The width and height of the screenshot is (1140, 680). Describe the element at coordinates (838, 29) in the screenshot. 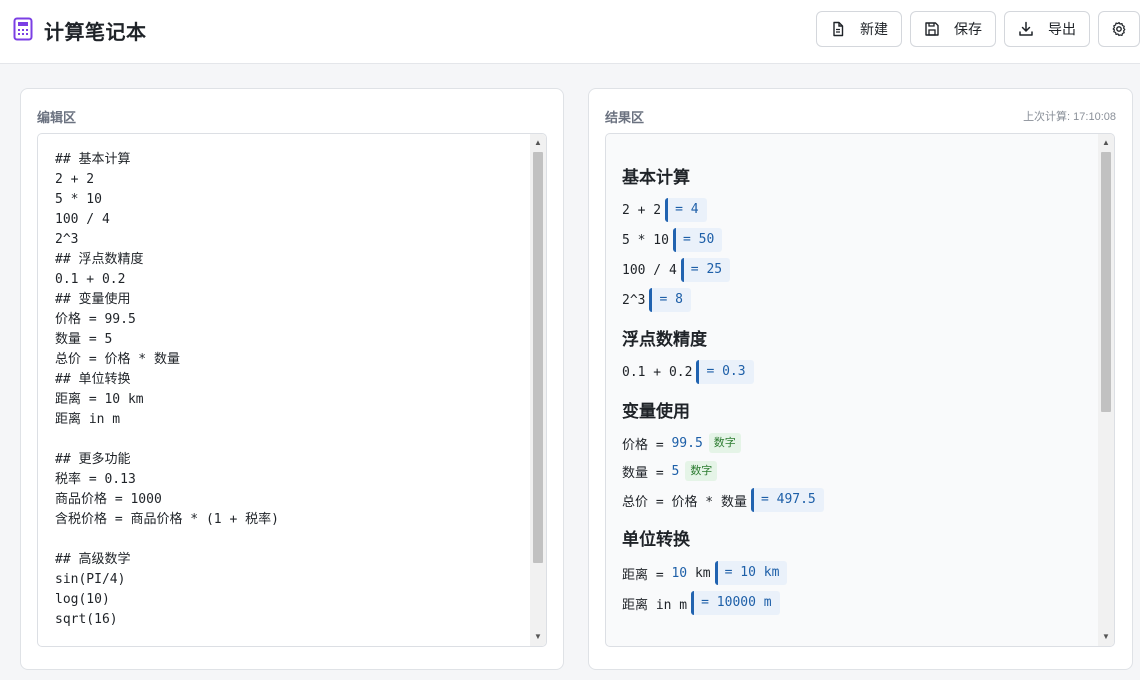

I see `file-icon` at that location.